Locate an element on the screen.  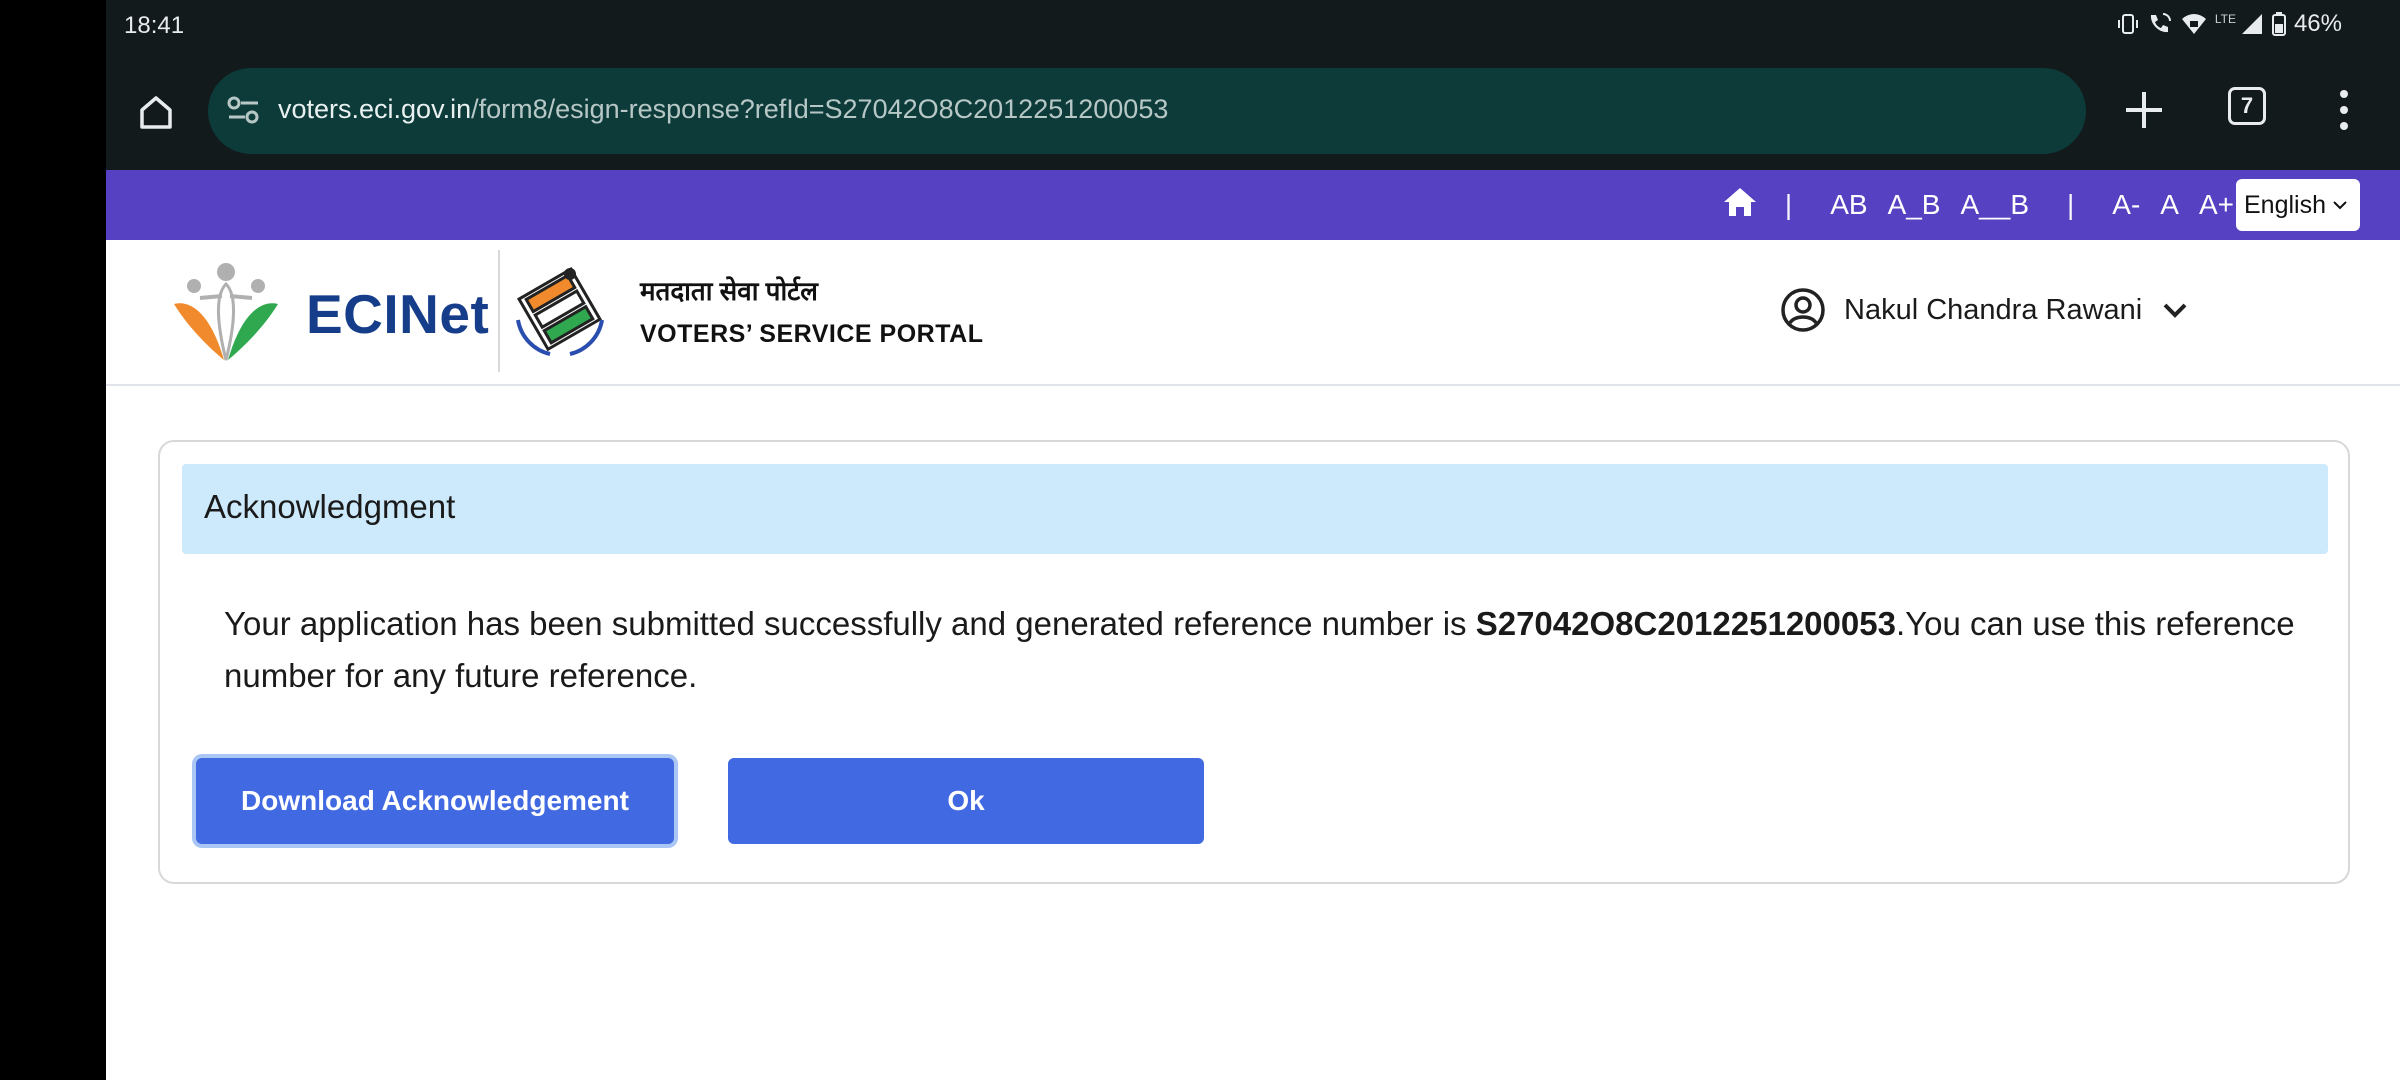
accessibility-controls: | AB A_B A__B | A- A A+ is located at coordinates (1983, 205).